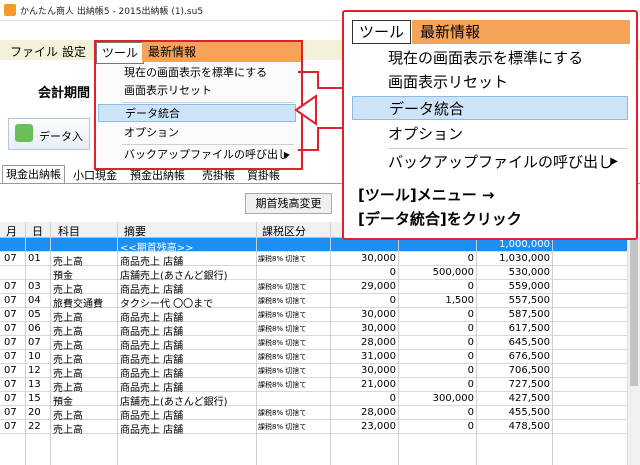 Image resolution: width=640 pixels, height=465 pixels. I want to click on table-row: 07 05 売上高 商品売上 店舗 課税8% 切捨て 30,000 0 587,500, so click(313, 316).